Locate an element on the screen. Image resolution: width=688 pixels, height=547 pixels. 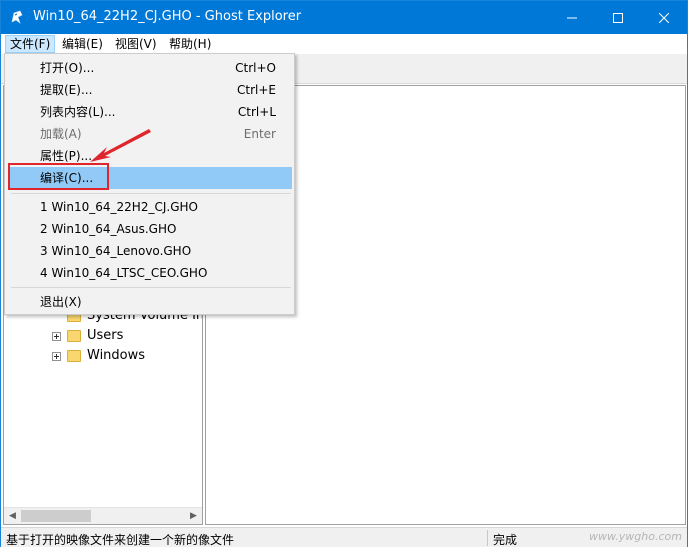
status-divider is located at coordinates (487, 538).